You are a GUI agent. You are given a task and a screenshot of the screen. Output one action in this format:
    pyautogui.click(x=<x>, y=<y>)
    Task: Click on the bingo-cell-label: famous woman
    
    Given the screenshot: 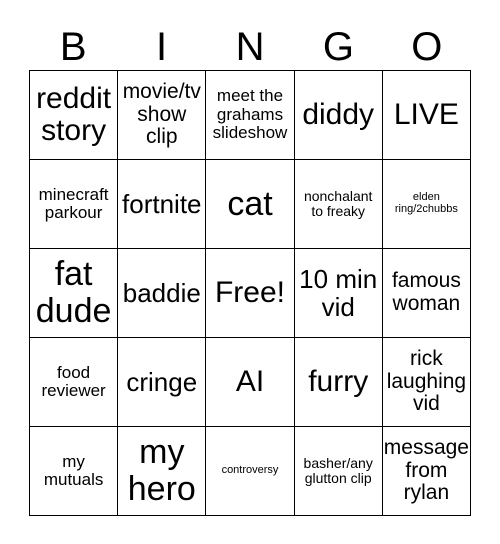 What is the action you would take?
    pyautogui.click(x=426, y=292)
    